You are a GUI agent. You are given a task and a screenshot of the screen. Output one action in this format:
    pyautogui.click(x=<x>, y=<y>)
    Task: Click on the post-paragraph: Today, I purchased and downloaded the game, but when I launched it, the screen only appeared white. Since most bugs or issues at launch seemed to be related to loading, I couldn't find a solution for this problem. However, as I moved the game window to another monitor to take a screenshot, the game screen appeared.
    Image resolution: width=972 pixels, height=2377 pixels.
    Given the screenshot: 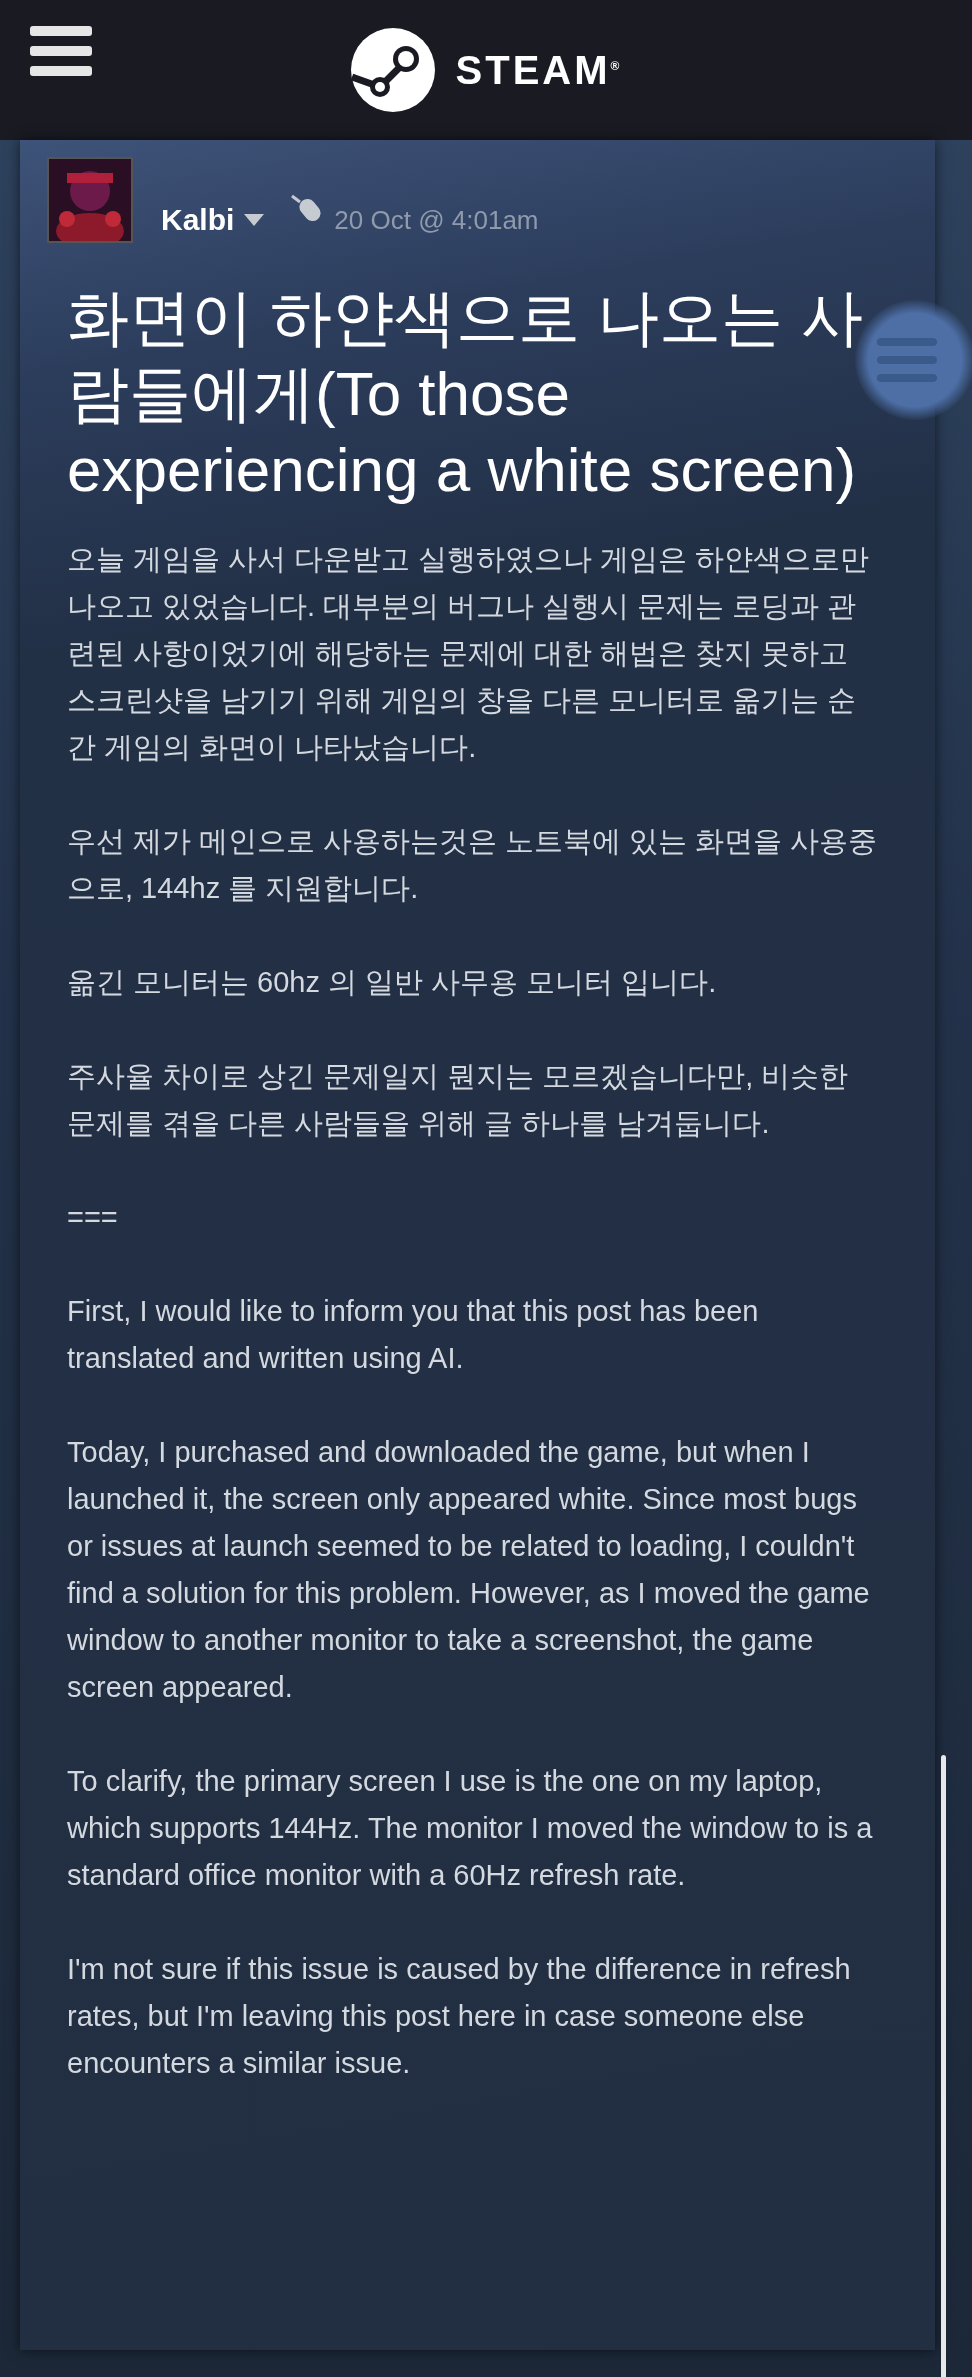 What is the action you would take?
    pyautogui.click(x=469, y=1570)
    